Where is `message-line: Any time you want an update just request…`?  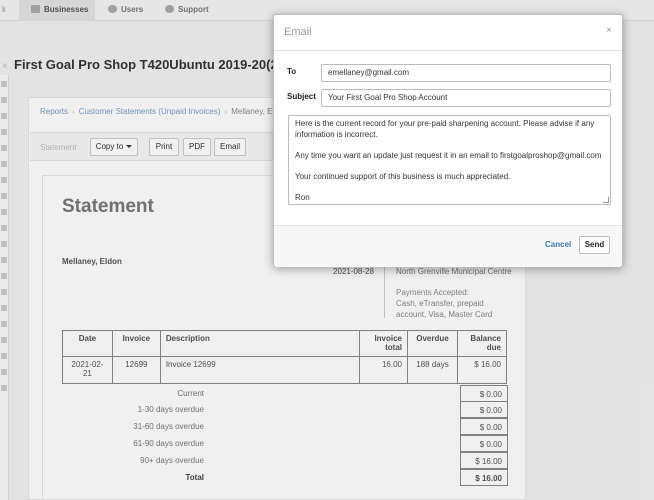
message-line: Any time you want an update just request… is located at coordinates (448, 155).